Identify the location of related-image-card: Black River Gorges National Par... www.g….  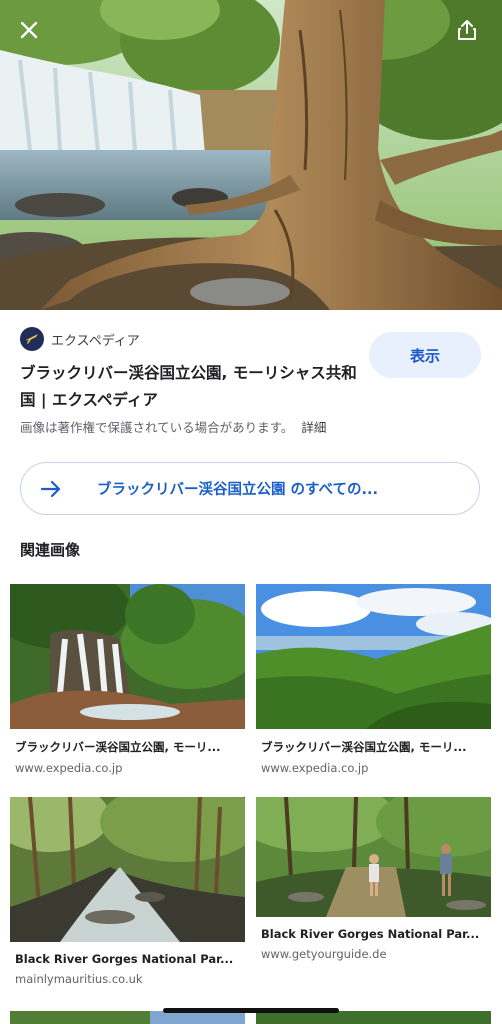
(373, 879).